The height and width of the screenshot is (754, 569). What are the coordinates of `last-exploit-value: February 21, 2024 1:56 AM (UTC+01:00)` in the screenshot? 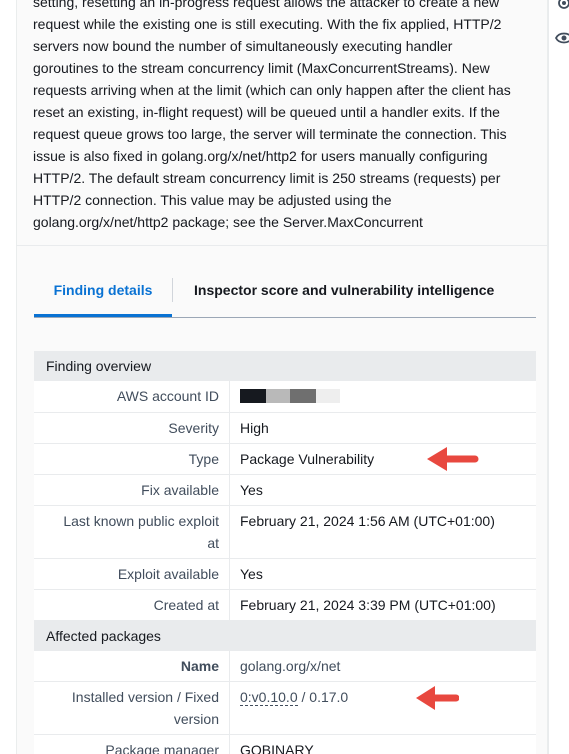 It's located at (367, 521).